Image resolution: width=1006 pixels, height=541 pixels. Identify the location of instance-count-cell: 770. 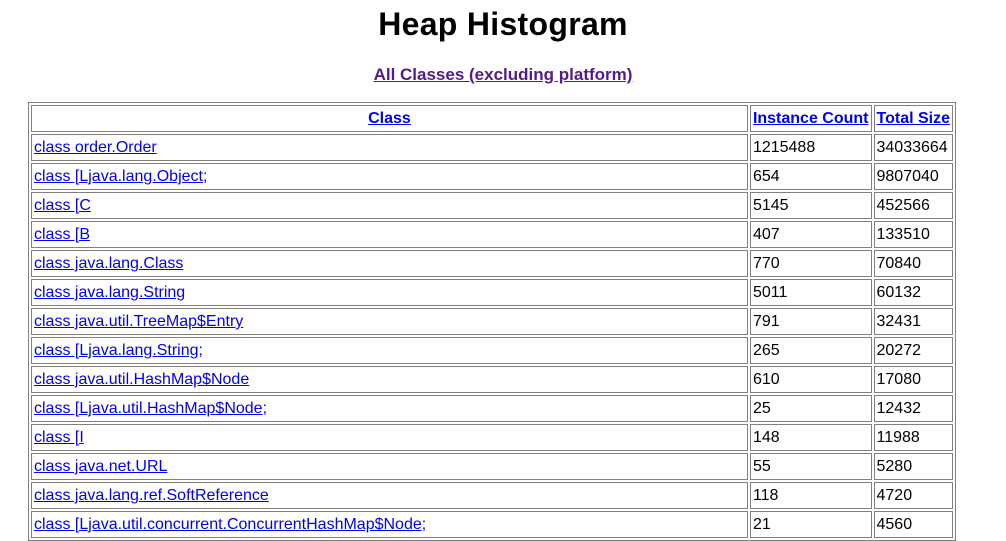
(810, 263).